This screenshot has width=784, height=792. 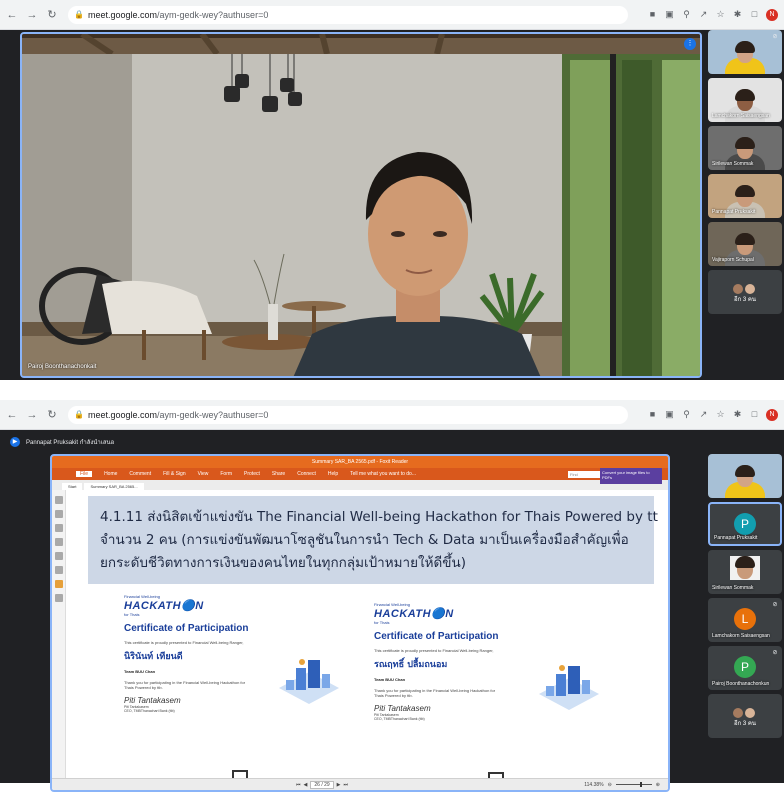 I want to click on pages-icon, so click(x=59, y=514).